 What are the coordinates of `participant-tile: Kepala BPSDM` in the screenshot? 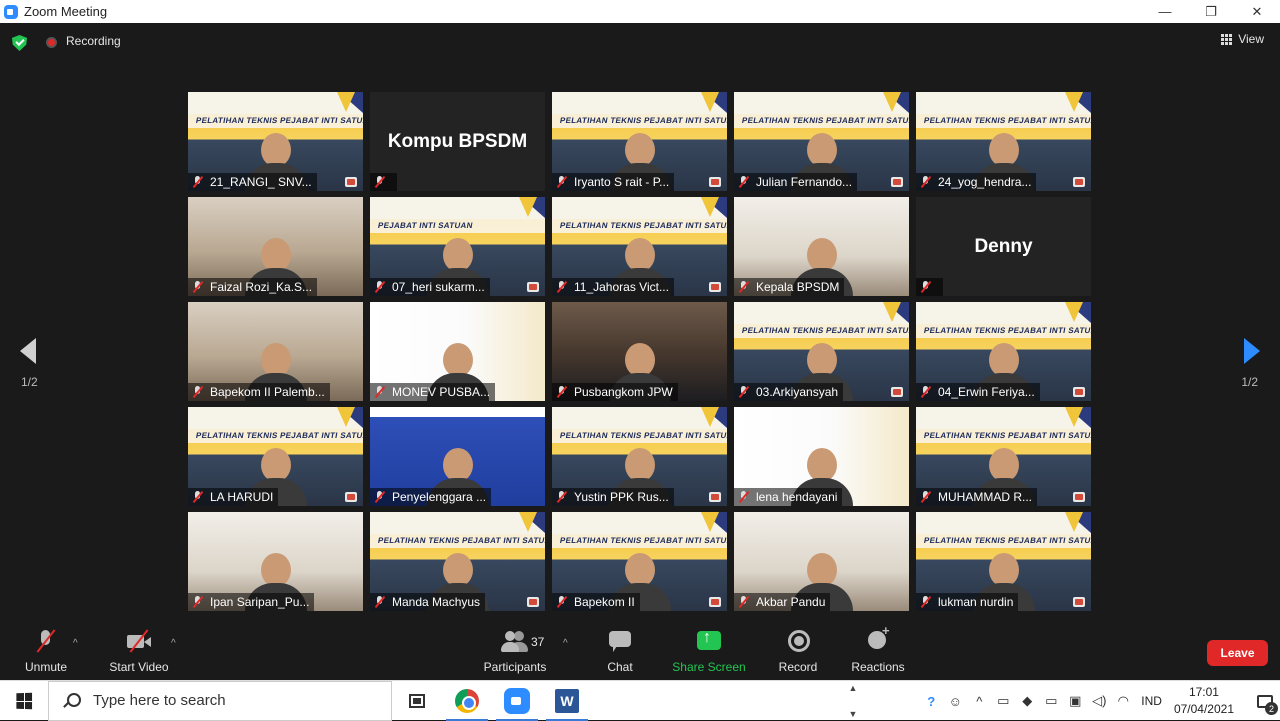 It's located at (821, 246).